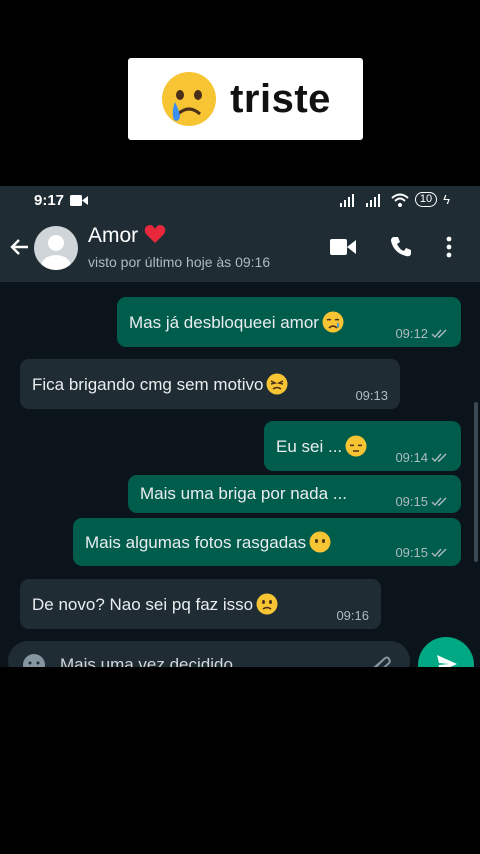  What do you see at coordinates (446, 652) in the screenshot?
I see `send-button` at bounding box center [446, 652].